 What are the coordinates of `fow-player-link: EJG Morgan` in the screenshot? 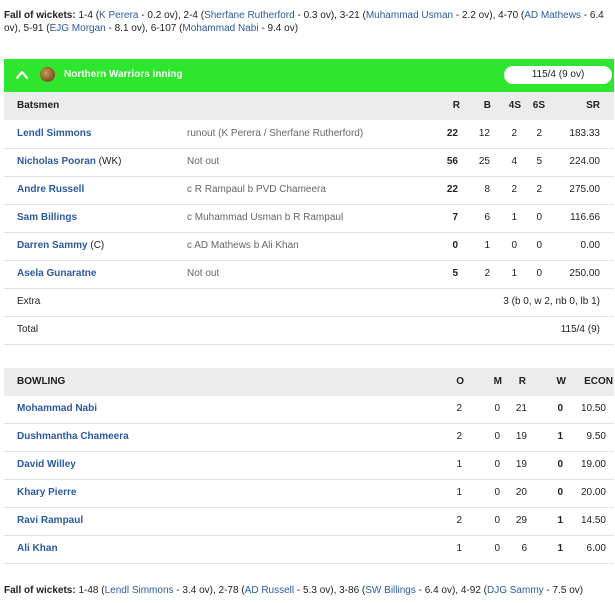 It's located at (78, 28).